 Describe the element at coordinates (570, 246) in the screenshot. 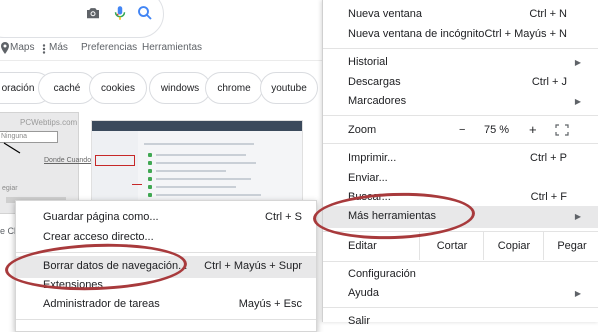

I see `paste-button: Pegar` at that location.